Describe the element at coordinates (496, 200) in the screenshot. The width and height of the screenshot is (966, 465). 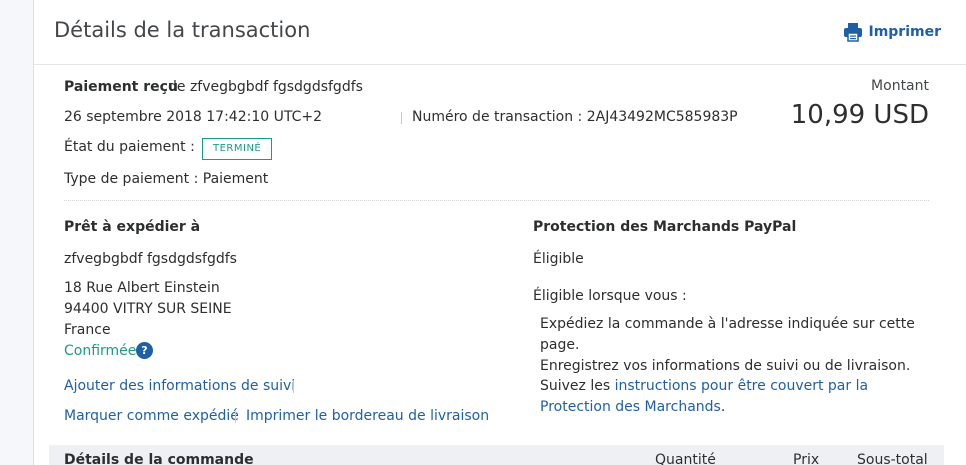
I see `section-divider` at that location.